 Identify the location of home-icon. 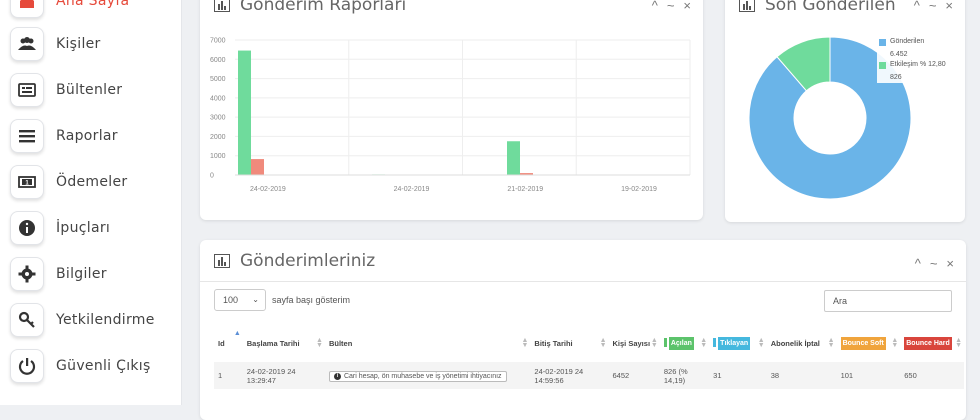
(27, 9).